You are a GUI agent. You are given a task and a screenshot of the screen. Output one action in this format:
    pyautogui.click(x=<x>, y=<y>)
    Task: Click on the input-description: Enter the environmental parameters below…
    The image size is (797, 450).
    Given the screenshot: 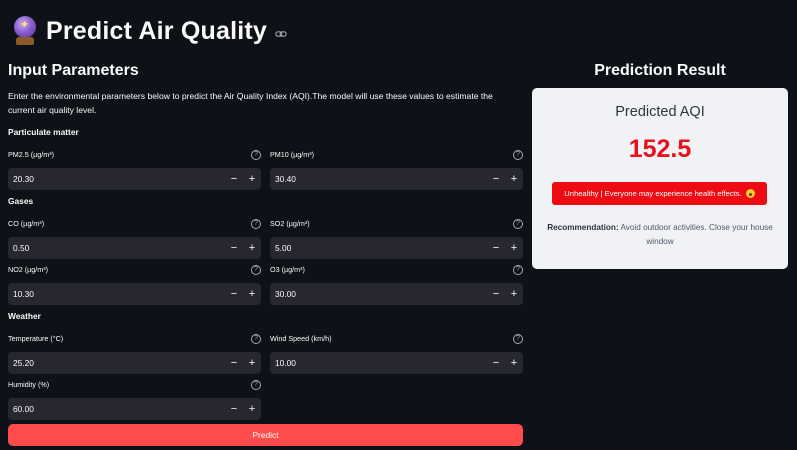 What is the action you would take?
    pyautogui.click(x=250, y=103)
    